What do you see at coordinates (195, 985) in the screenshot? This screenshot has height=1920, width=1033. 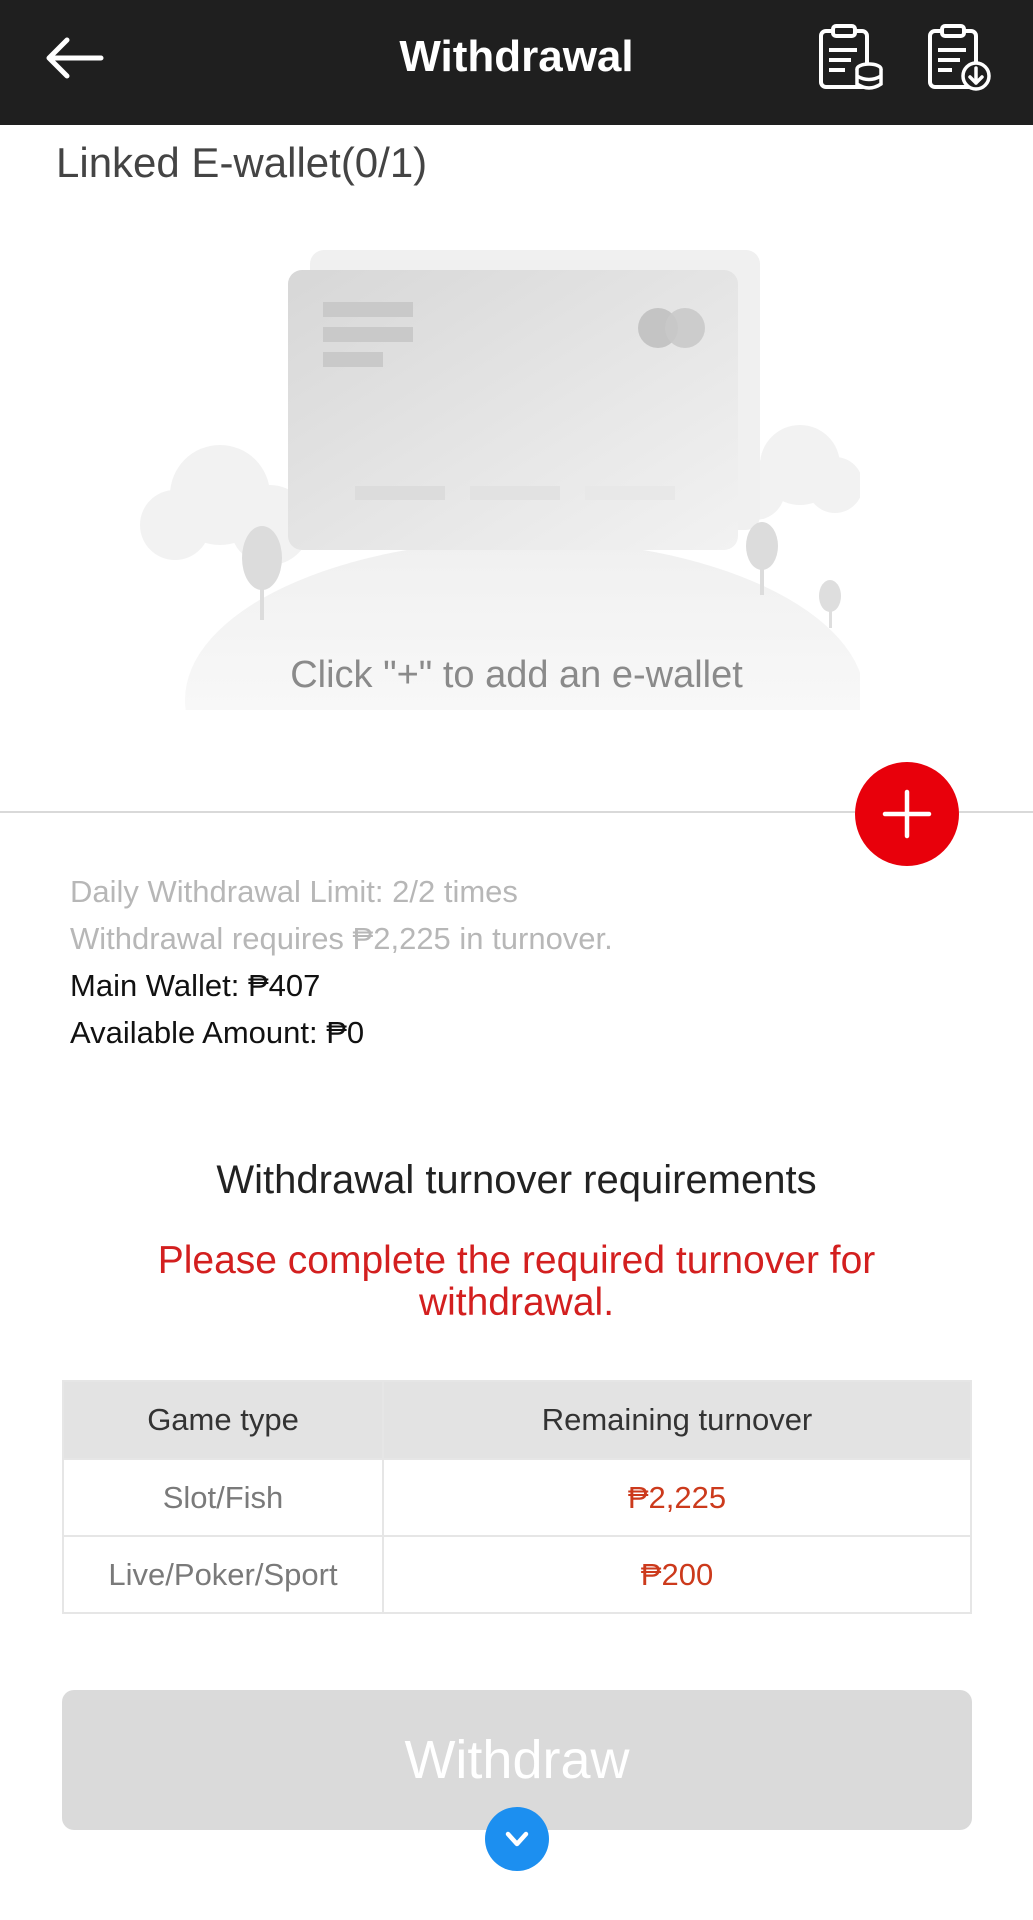 I see `main-wallet-text: Main Wallet: ₱407` at bounding box center [195, 985].